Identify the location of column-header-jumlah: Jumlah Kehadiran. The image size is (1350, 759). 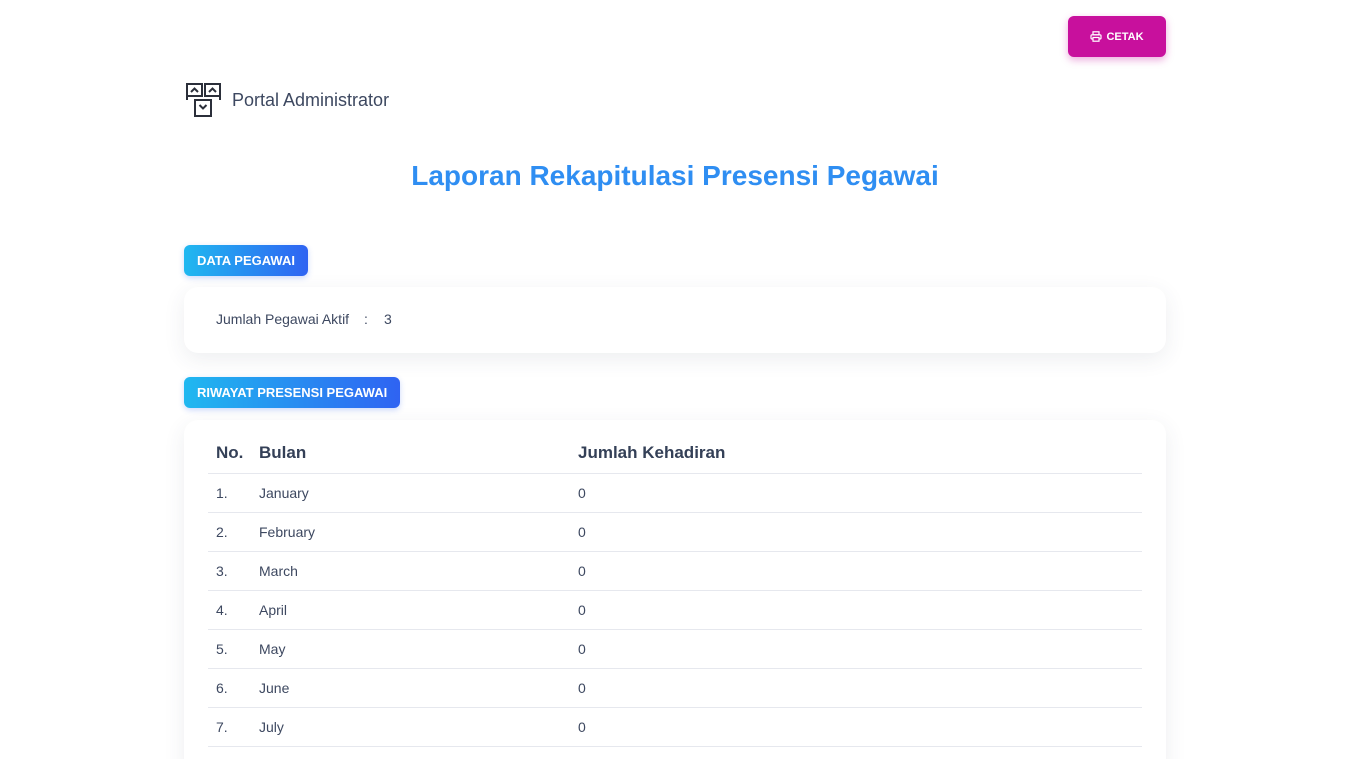
(652, 452).